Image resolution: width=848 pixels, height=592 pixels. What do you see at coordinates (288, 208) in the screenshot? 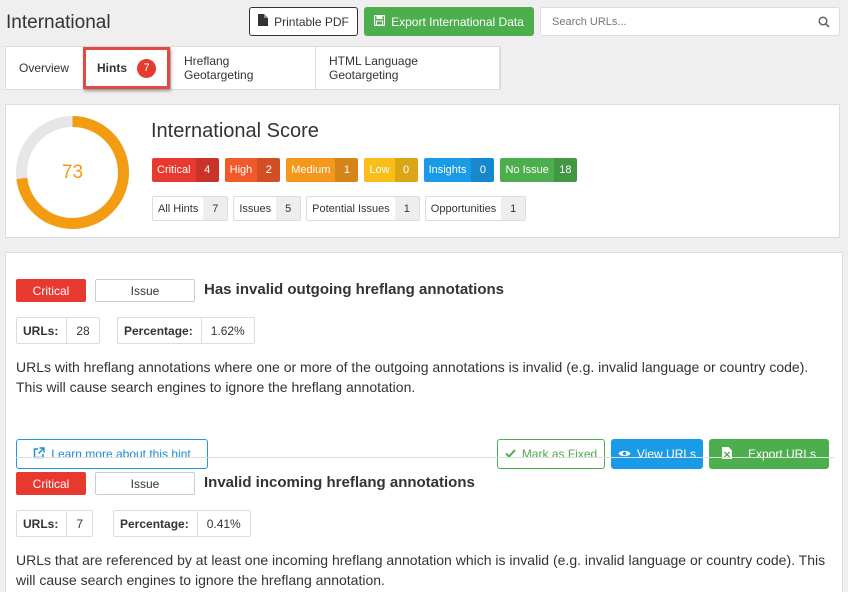
I see `type-count: 5` at bounding box center [288, 208].